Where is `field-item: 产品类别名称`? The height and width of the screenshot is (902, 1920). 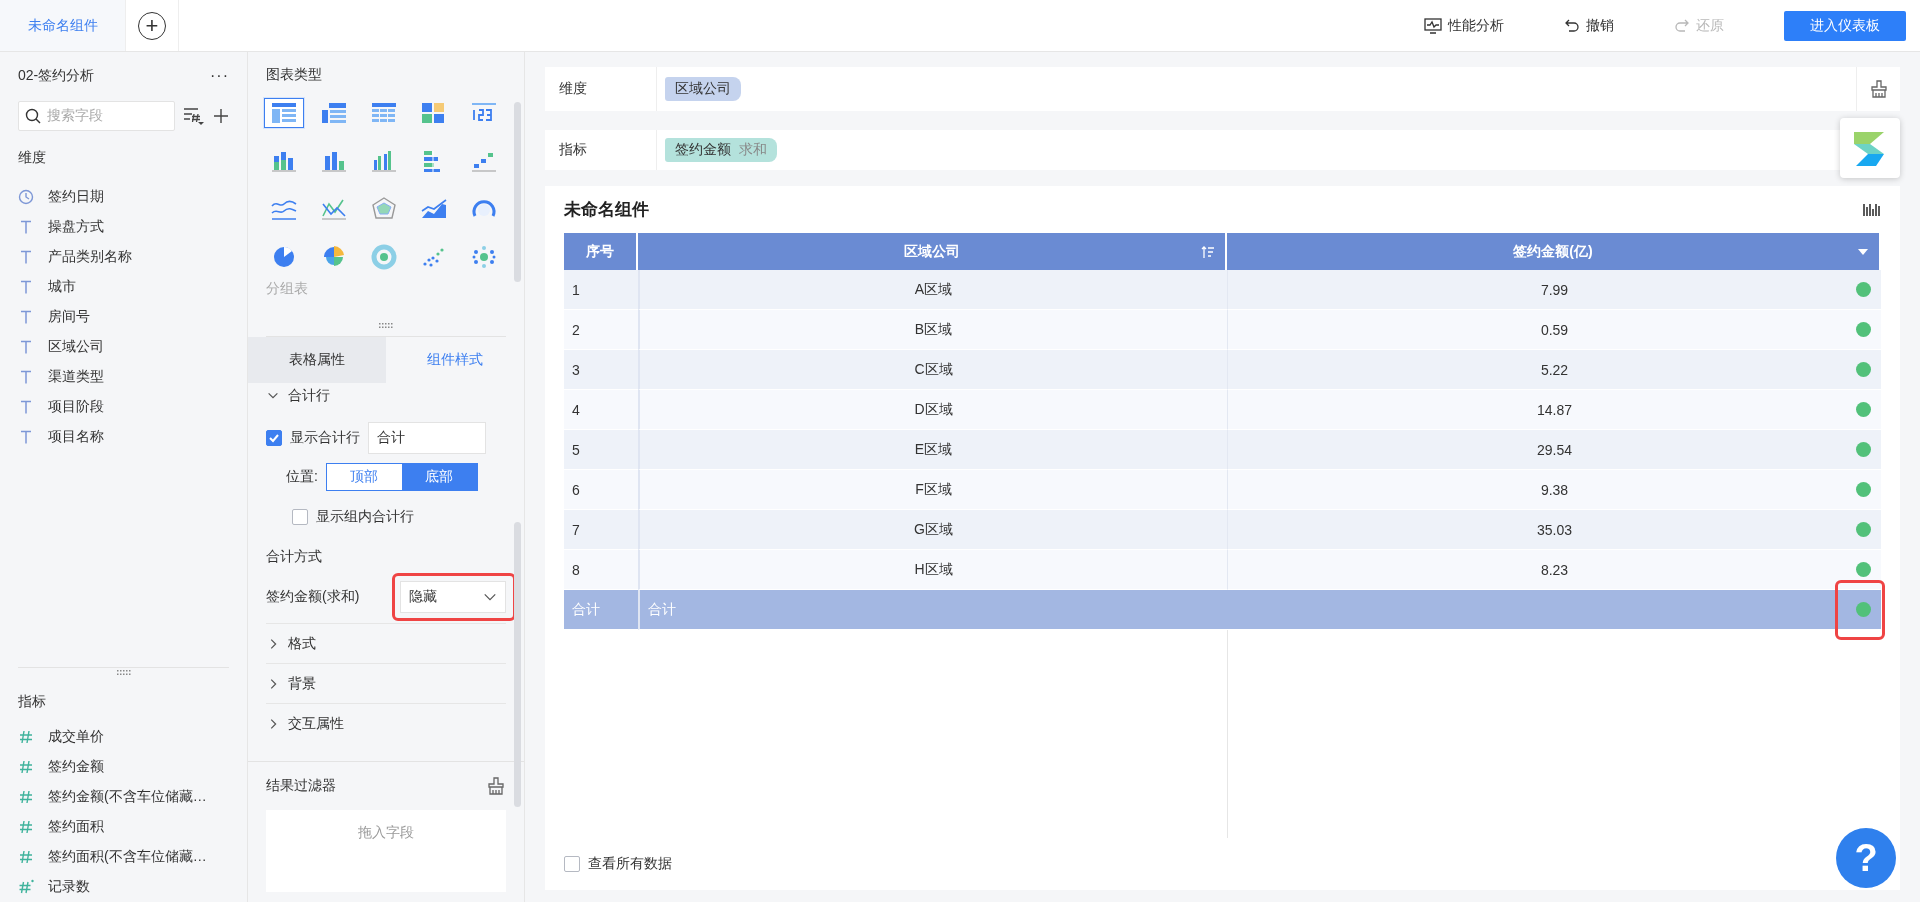
field-item: 产品类别名称 is located at coordinates (75, 257).